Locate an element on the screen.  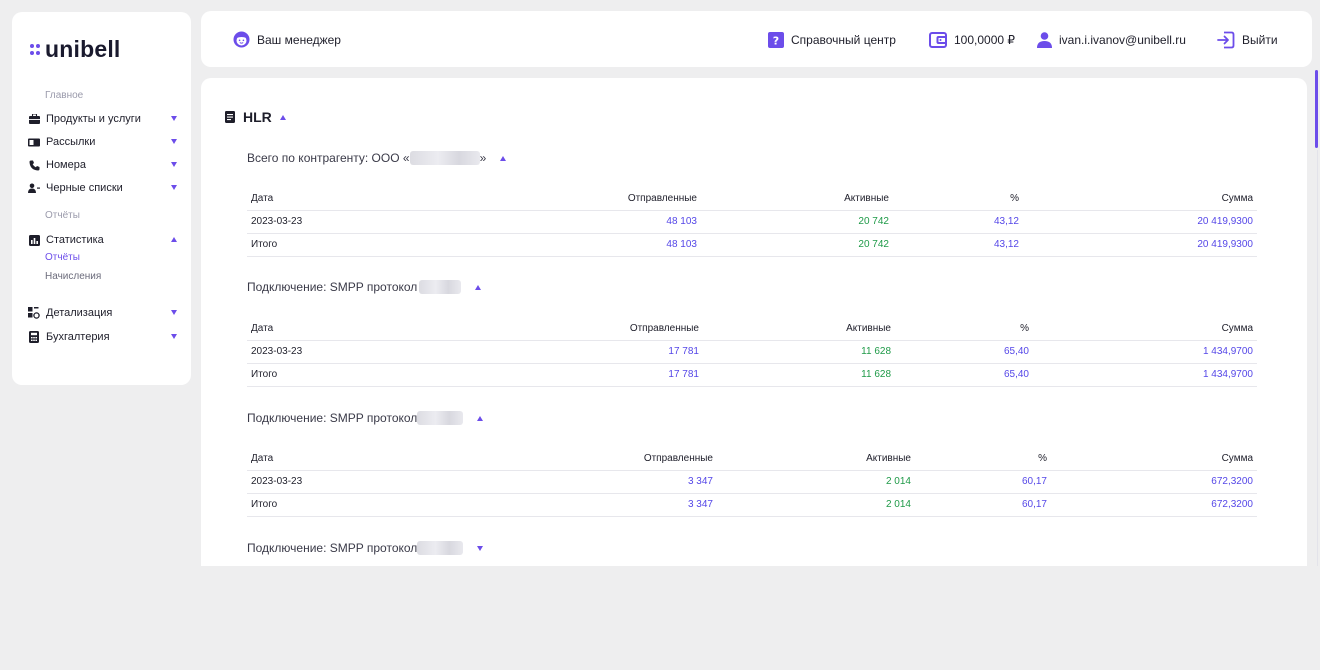
group-toggle-smpp-1: Подключение: SMPP протокол is located at coordinates (364, 287).